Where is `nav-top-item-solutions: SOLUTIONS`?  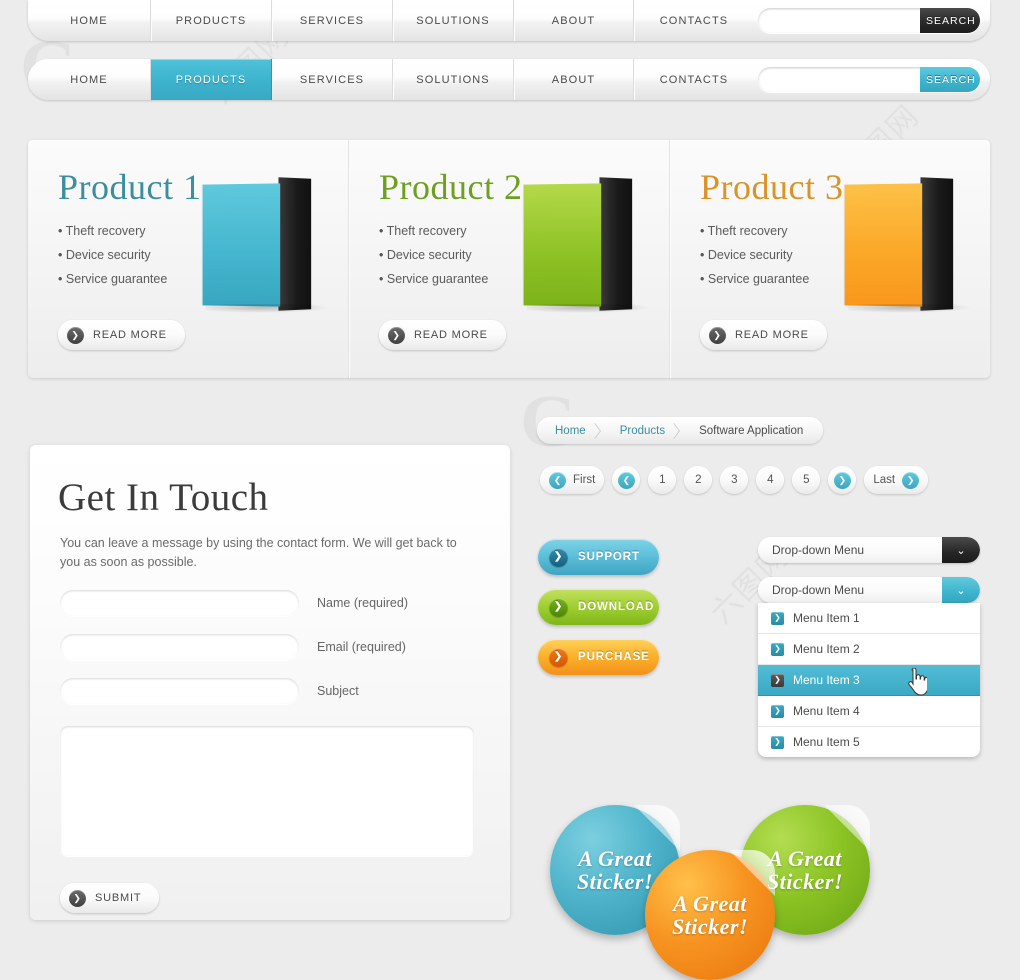 nav-top-item-solutions: SOLUTIONS is located at coordinates (453, 20).